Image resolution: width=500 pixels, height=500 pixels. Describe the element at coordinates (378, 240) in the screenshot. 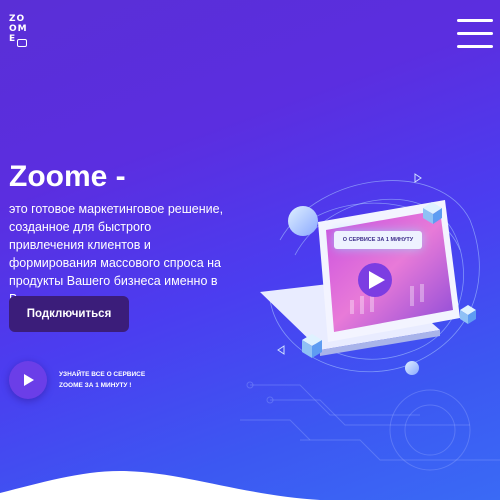

I see `service-badge: О СЕРВИСЕ ЗА 1 МИНУТУ` at that location.